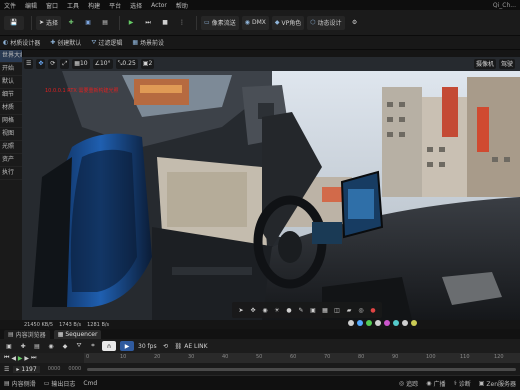 The image size is (520, 390). Describe the element at coordinates (54, 369) in the screenshot. I see `range-start: 0000` at that location.